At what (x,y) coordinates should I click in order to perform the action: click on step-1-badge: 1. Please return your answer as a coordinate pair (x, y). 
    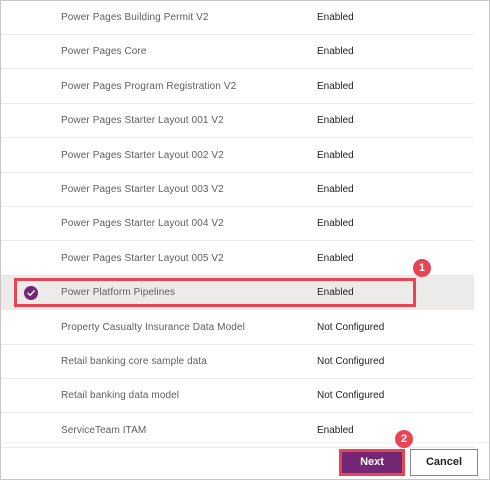
    Looking at the image, I should click on (422, 268).